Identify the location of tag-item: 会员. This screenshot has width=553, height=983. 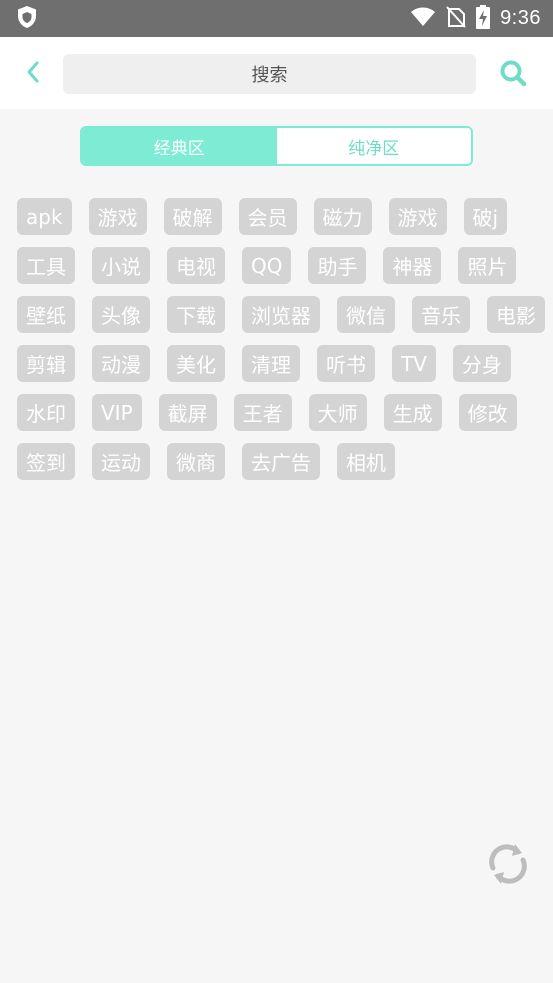
(267, 216).